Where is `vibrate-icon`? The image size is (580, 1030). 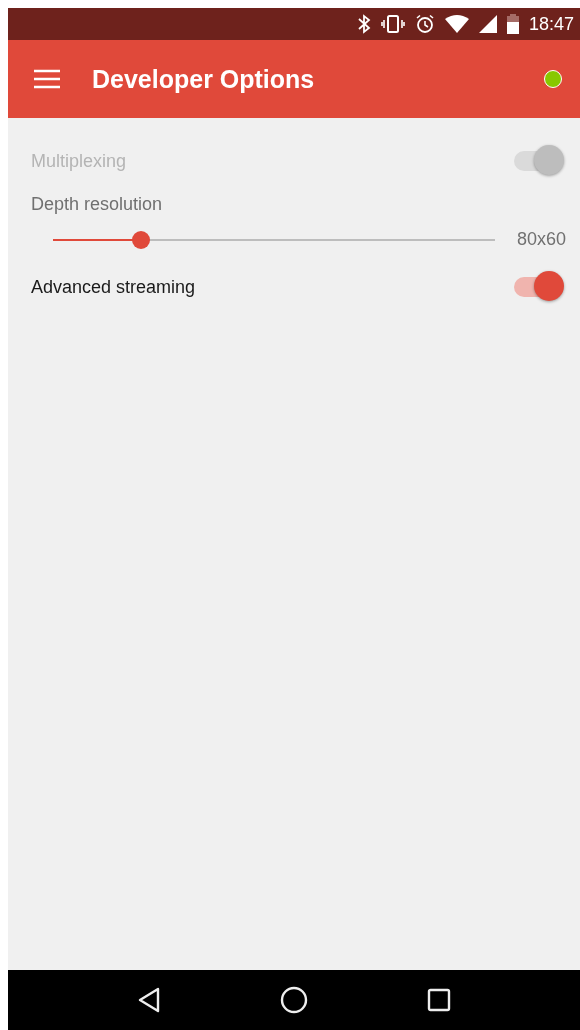 vibrate-icon is located at coordinates (392, 24).